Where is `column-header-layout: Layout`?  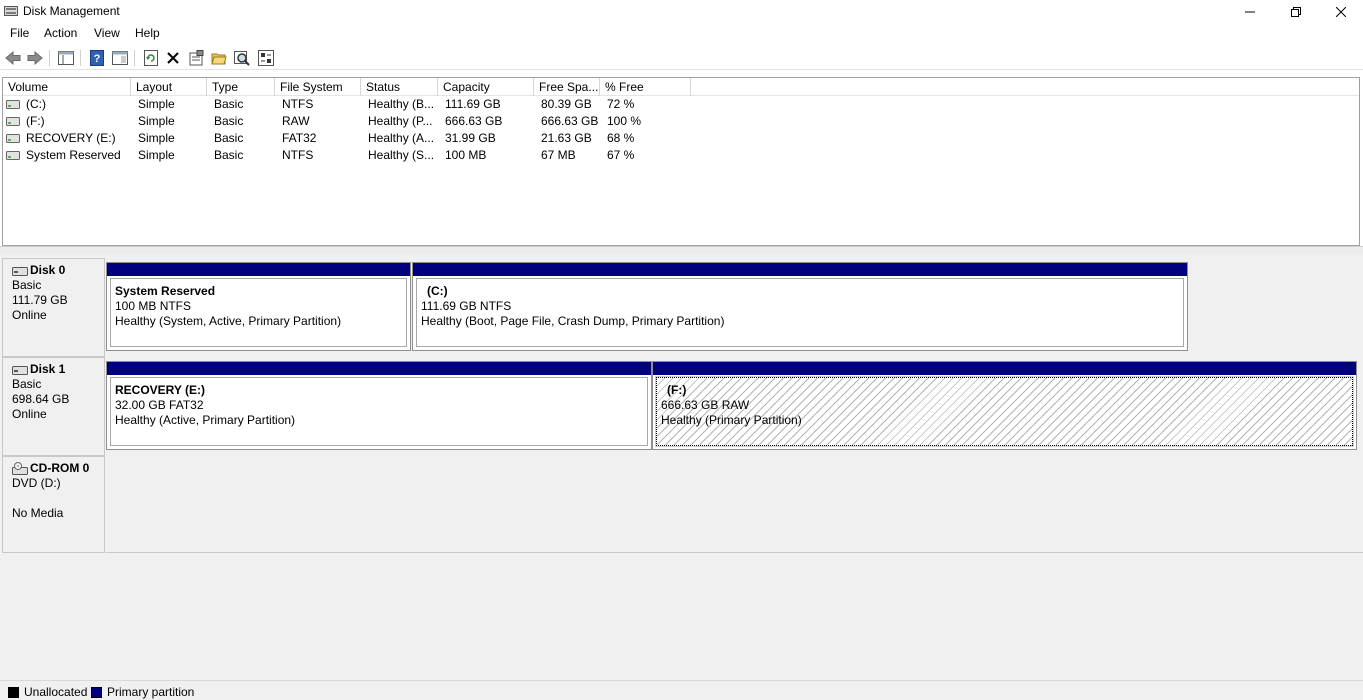 column-header-layout: Layout is located at coordinates (169, 87).